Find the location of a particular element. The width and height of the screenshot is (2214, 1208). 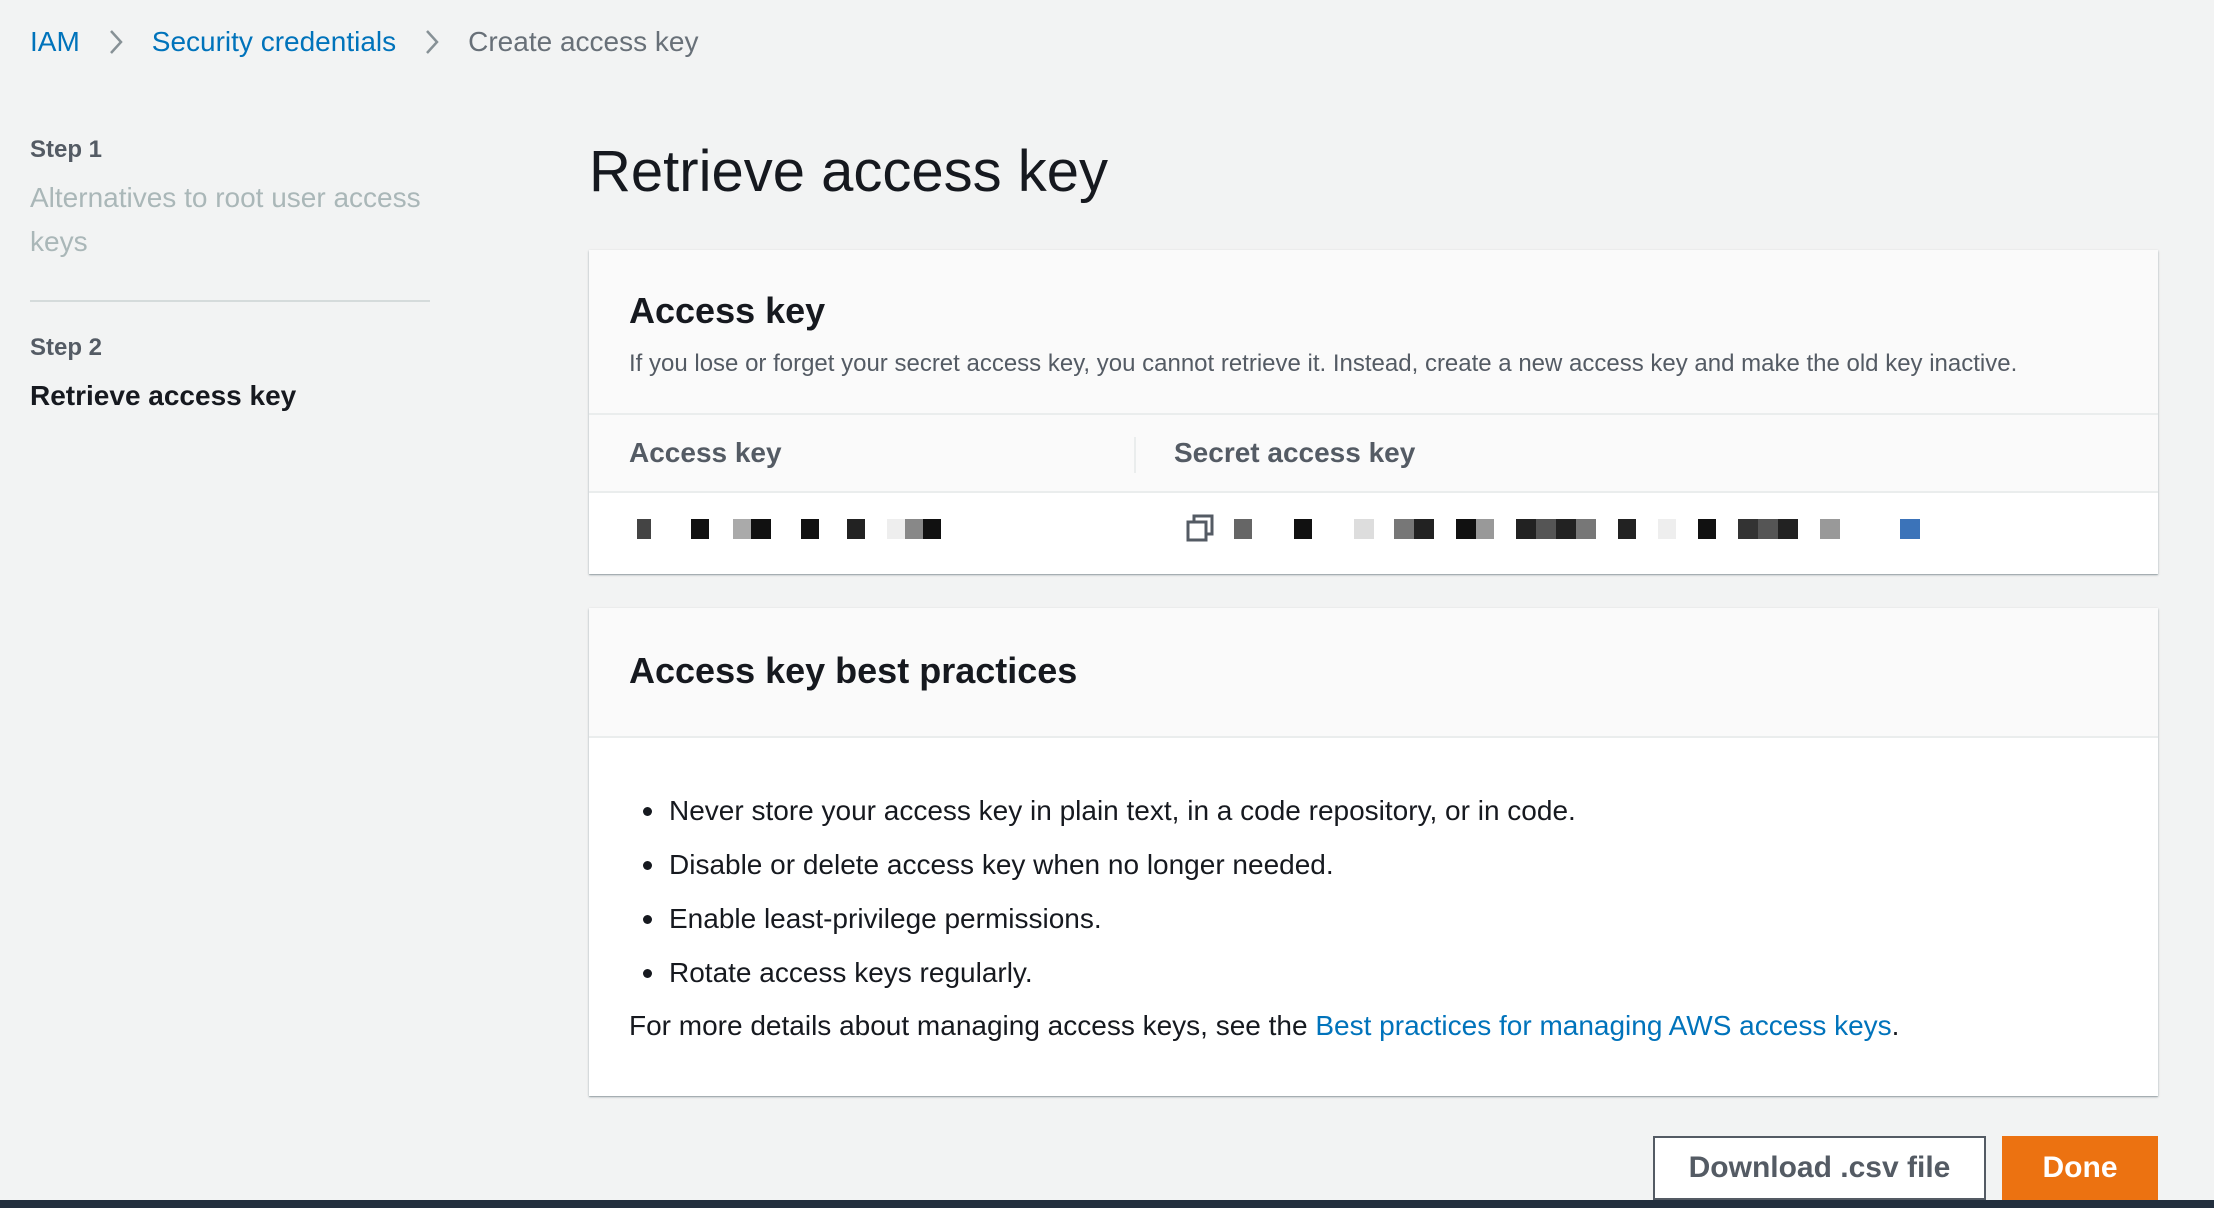

breadcrumb-current: Create access key is located at coordinates (583, 41).